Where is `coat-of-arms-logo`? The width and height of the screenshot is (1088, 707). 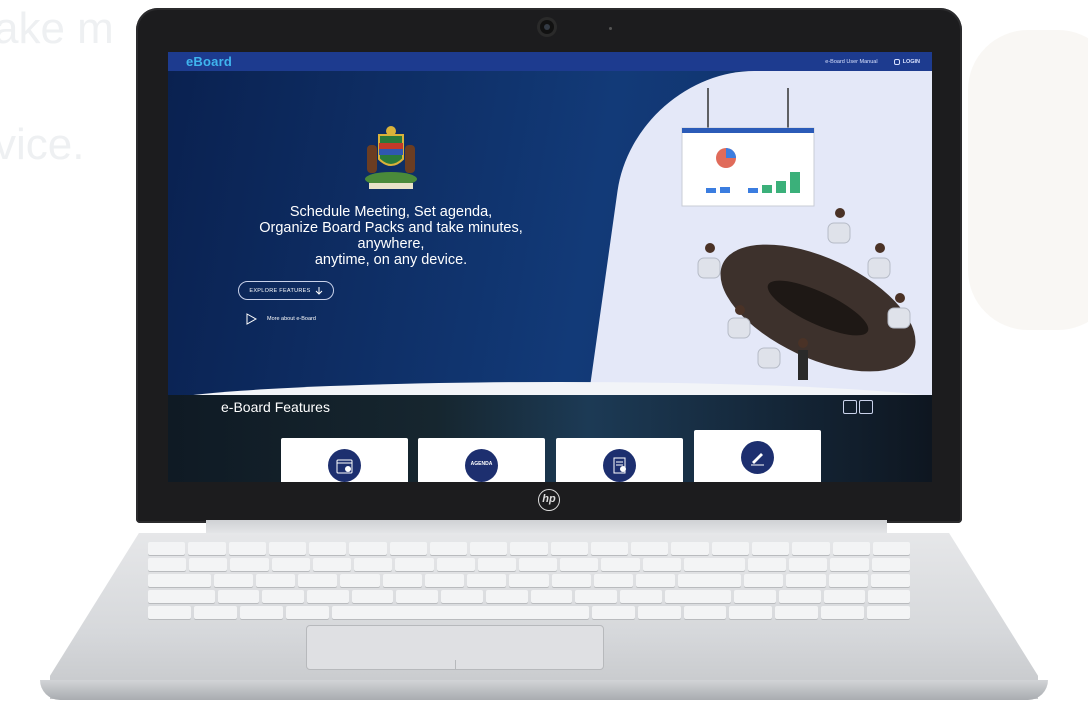
coat-of-arms-logo is located at coordinates (391, 157).